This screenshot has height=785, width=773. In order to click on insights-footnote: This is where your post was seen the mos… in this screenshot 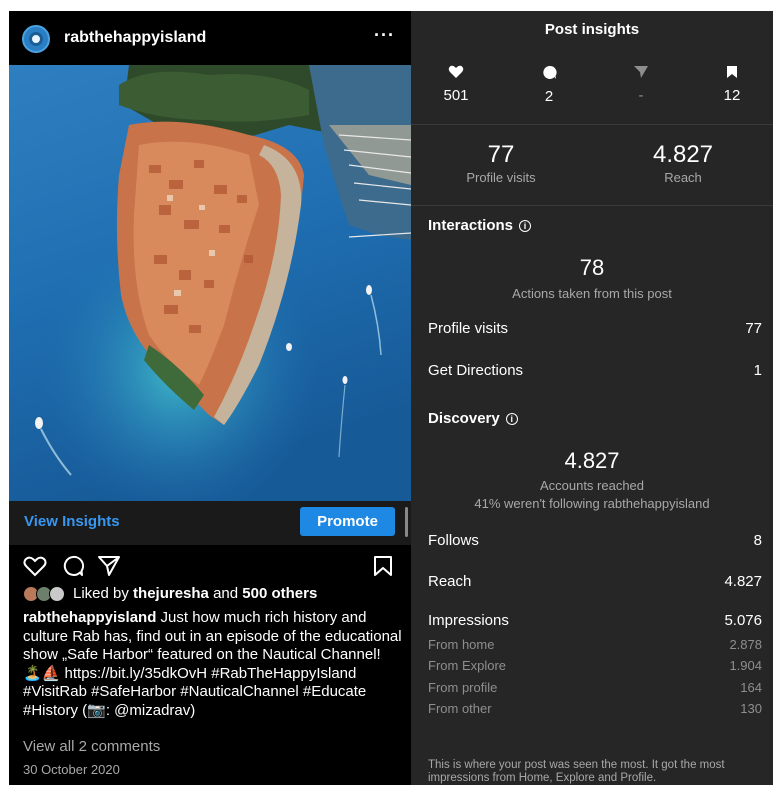, I will do `click(576, 771)`.